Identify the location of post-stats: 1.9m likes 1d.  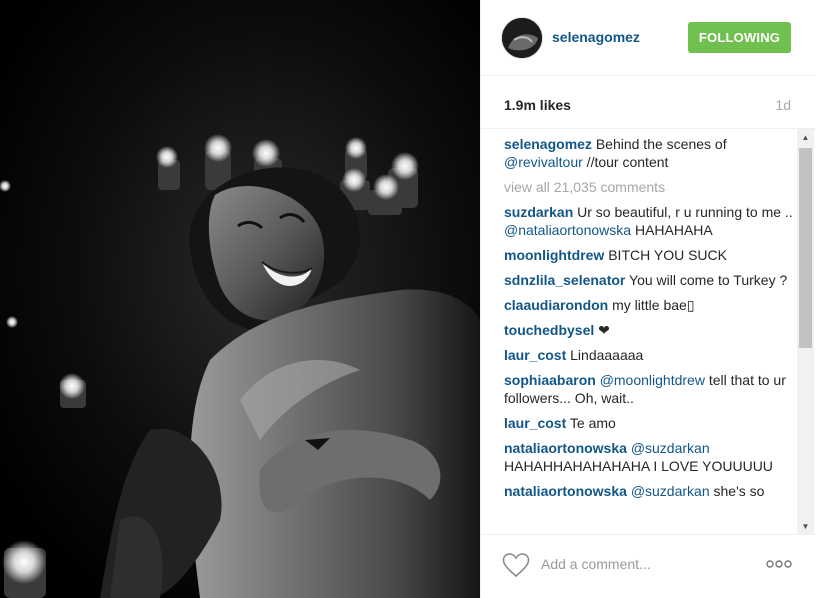
(648, 101).